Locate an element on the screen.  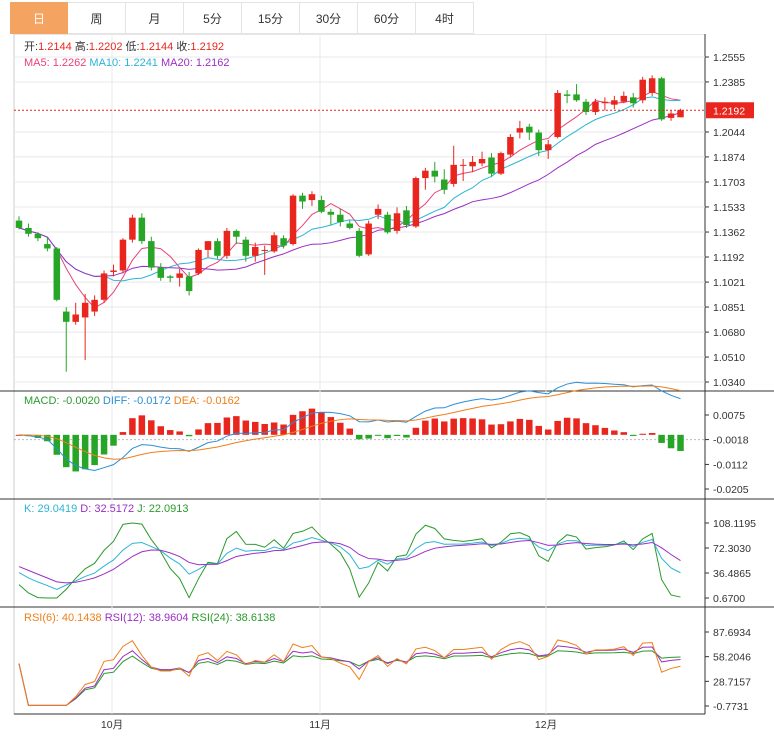
tab-5min: 5分 is located at coordinates (213, 18).